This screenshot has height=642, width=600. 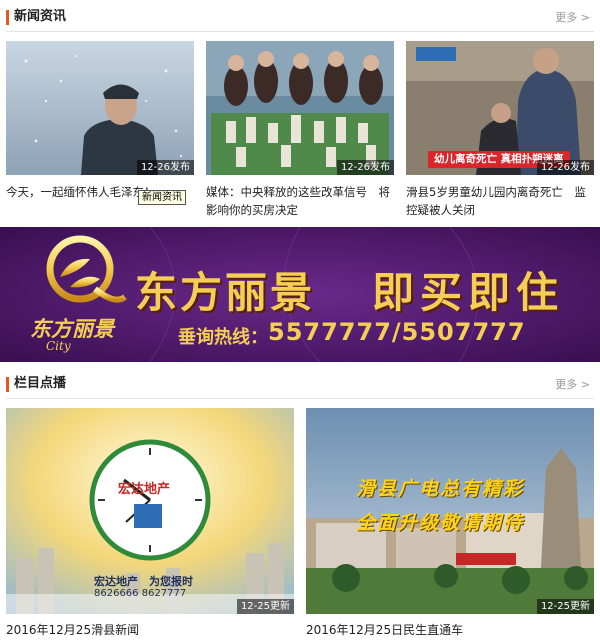 What do you see at coordinates (162, 197) in the screenshot?
I see `hover-tooltip: 新闻资讯` at bounding box center [162, 197].